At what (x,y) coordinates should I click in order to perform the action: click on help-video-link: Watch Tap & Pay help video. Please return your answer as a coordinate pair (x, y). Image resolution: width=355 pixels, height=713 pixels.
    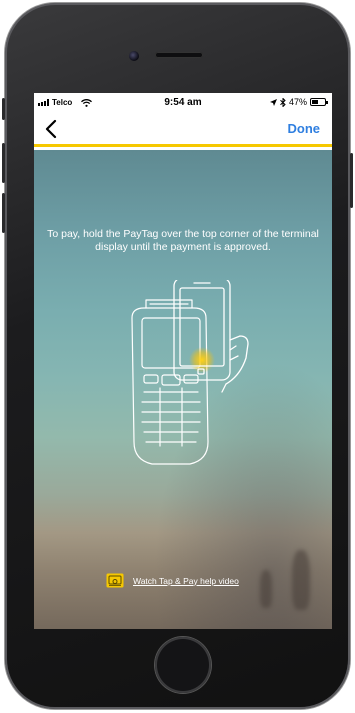
    Looking at the image, I should click on (172, 580).